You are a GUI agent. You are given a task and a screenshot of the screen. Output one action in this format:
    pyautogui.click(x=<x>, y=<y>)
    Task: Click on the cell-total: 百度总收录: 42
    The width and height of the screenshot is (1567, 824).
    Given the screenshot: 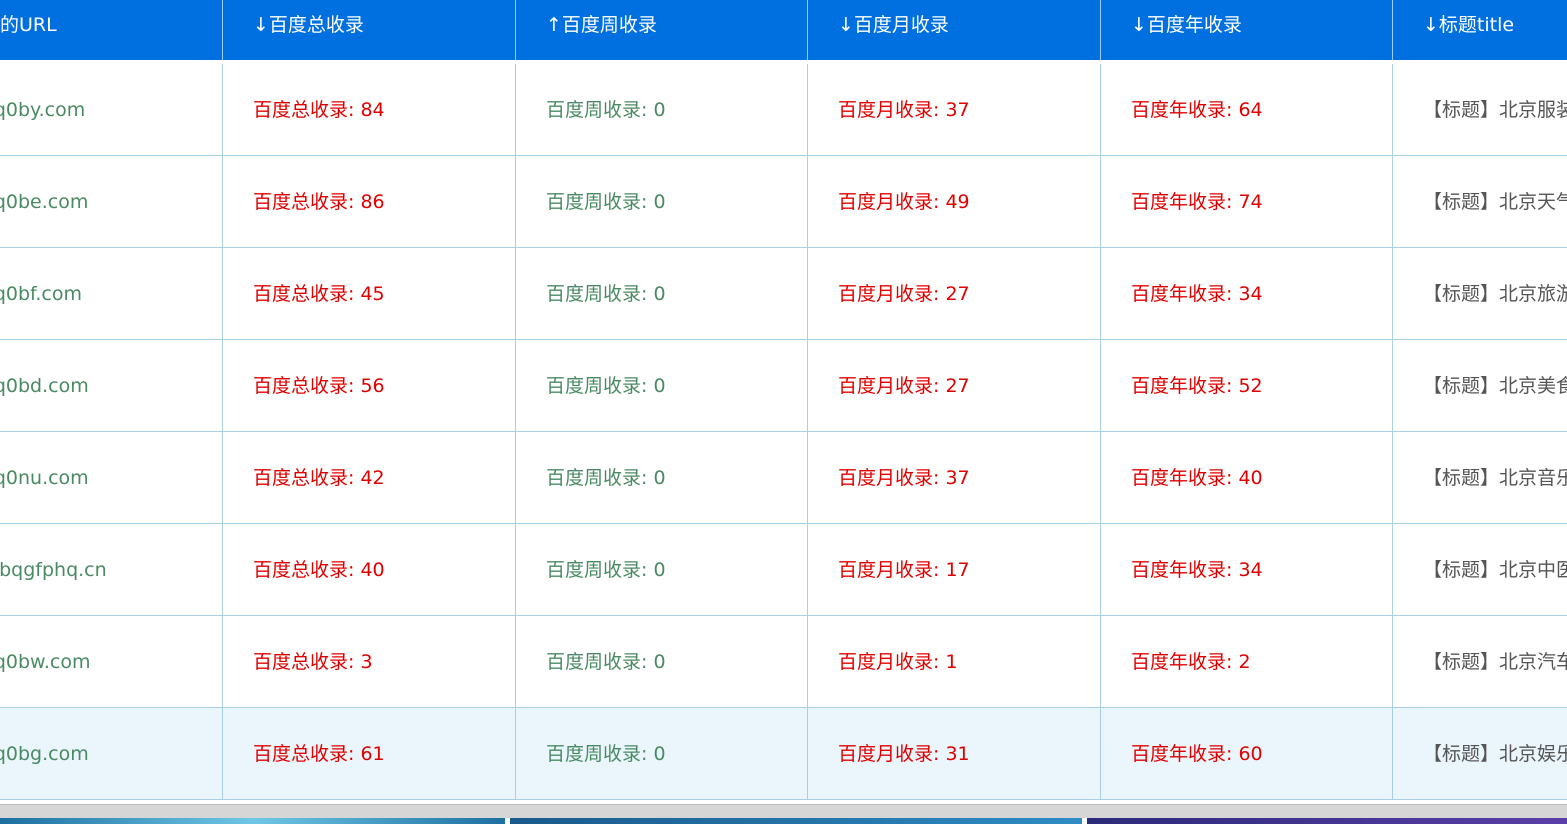 What is the action you would take?
    pyautogui.click(x=369, y=477)
    